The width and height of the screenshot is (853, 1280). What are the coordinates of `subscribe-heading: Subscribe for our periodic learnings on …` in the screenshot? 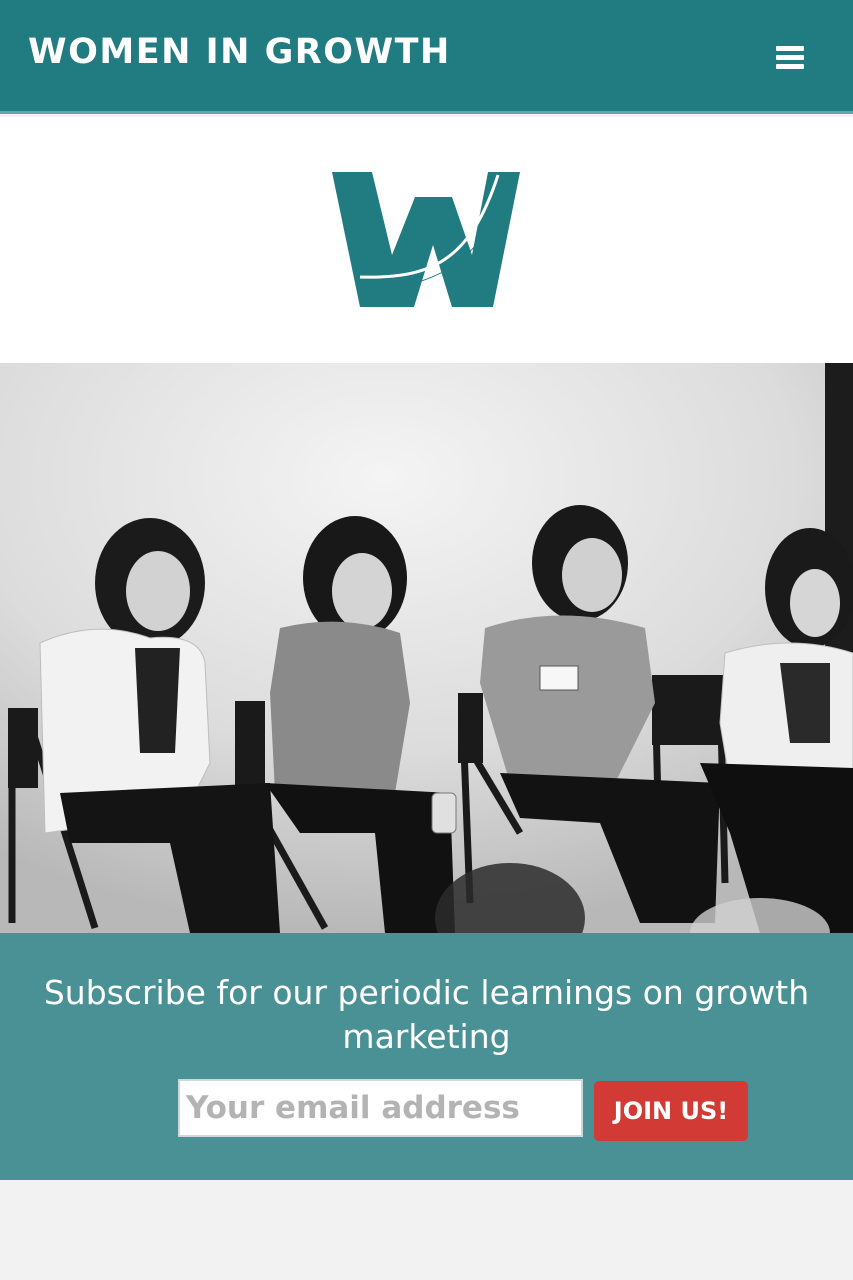 It's located at (426, 1014).